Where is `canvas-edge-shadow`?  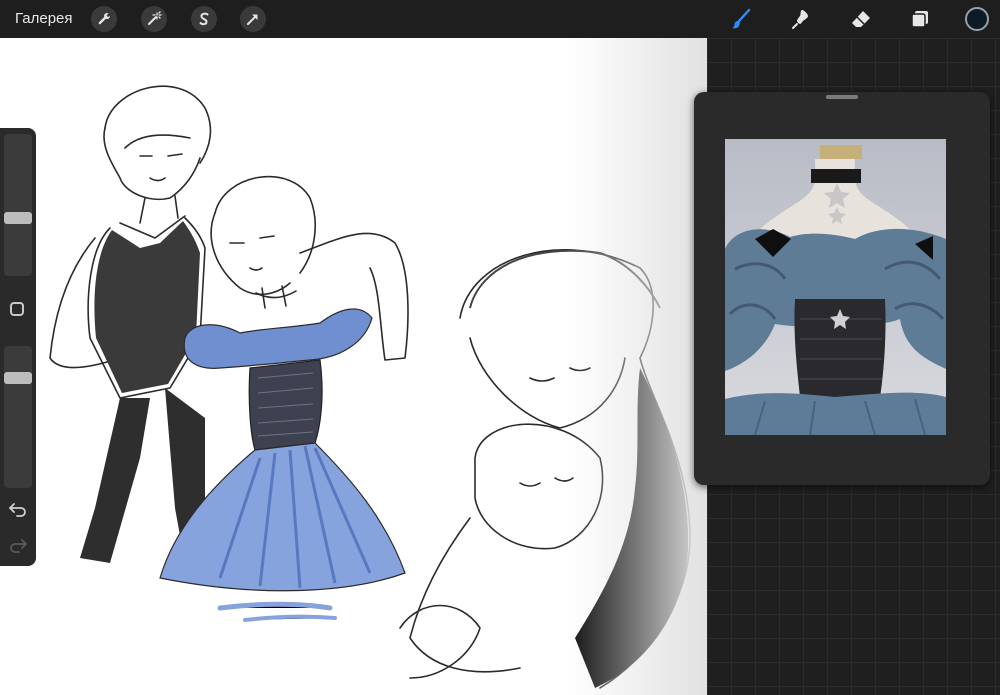 canvas-edge-shadow is located at coordinates (637, 366).